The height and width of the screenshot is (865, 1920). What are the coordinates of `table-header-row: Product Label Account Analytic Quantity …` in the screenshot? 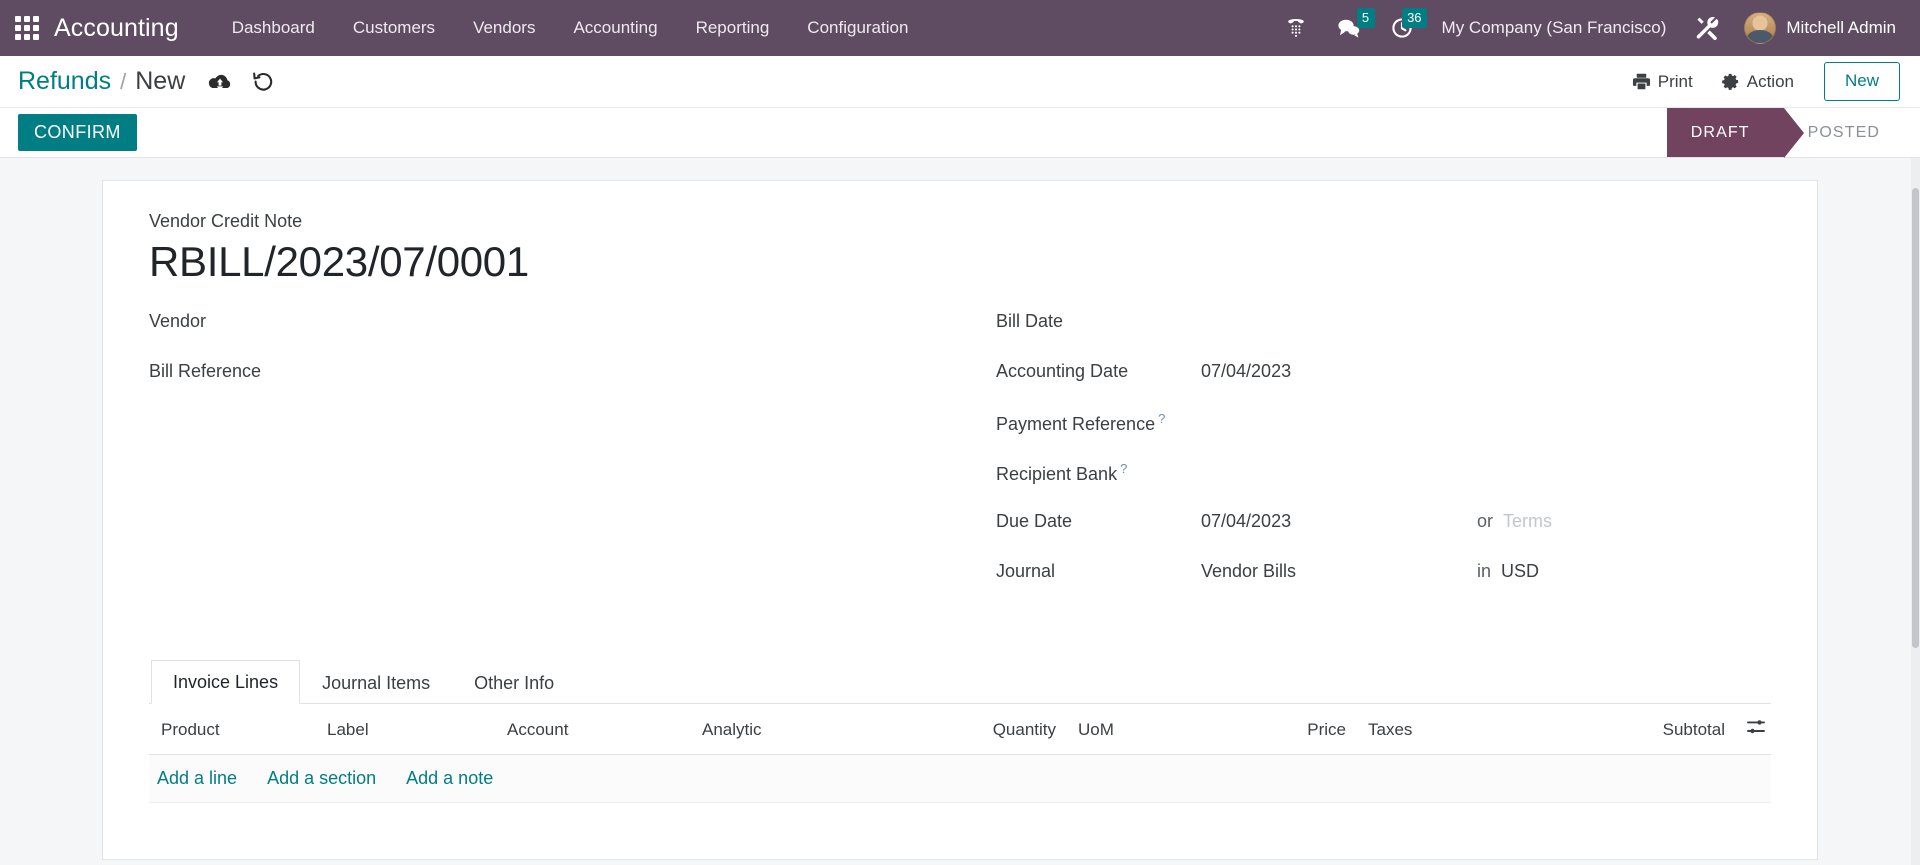 It's located at (960, 730).